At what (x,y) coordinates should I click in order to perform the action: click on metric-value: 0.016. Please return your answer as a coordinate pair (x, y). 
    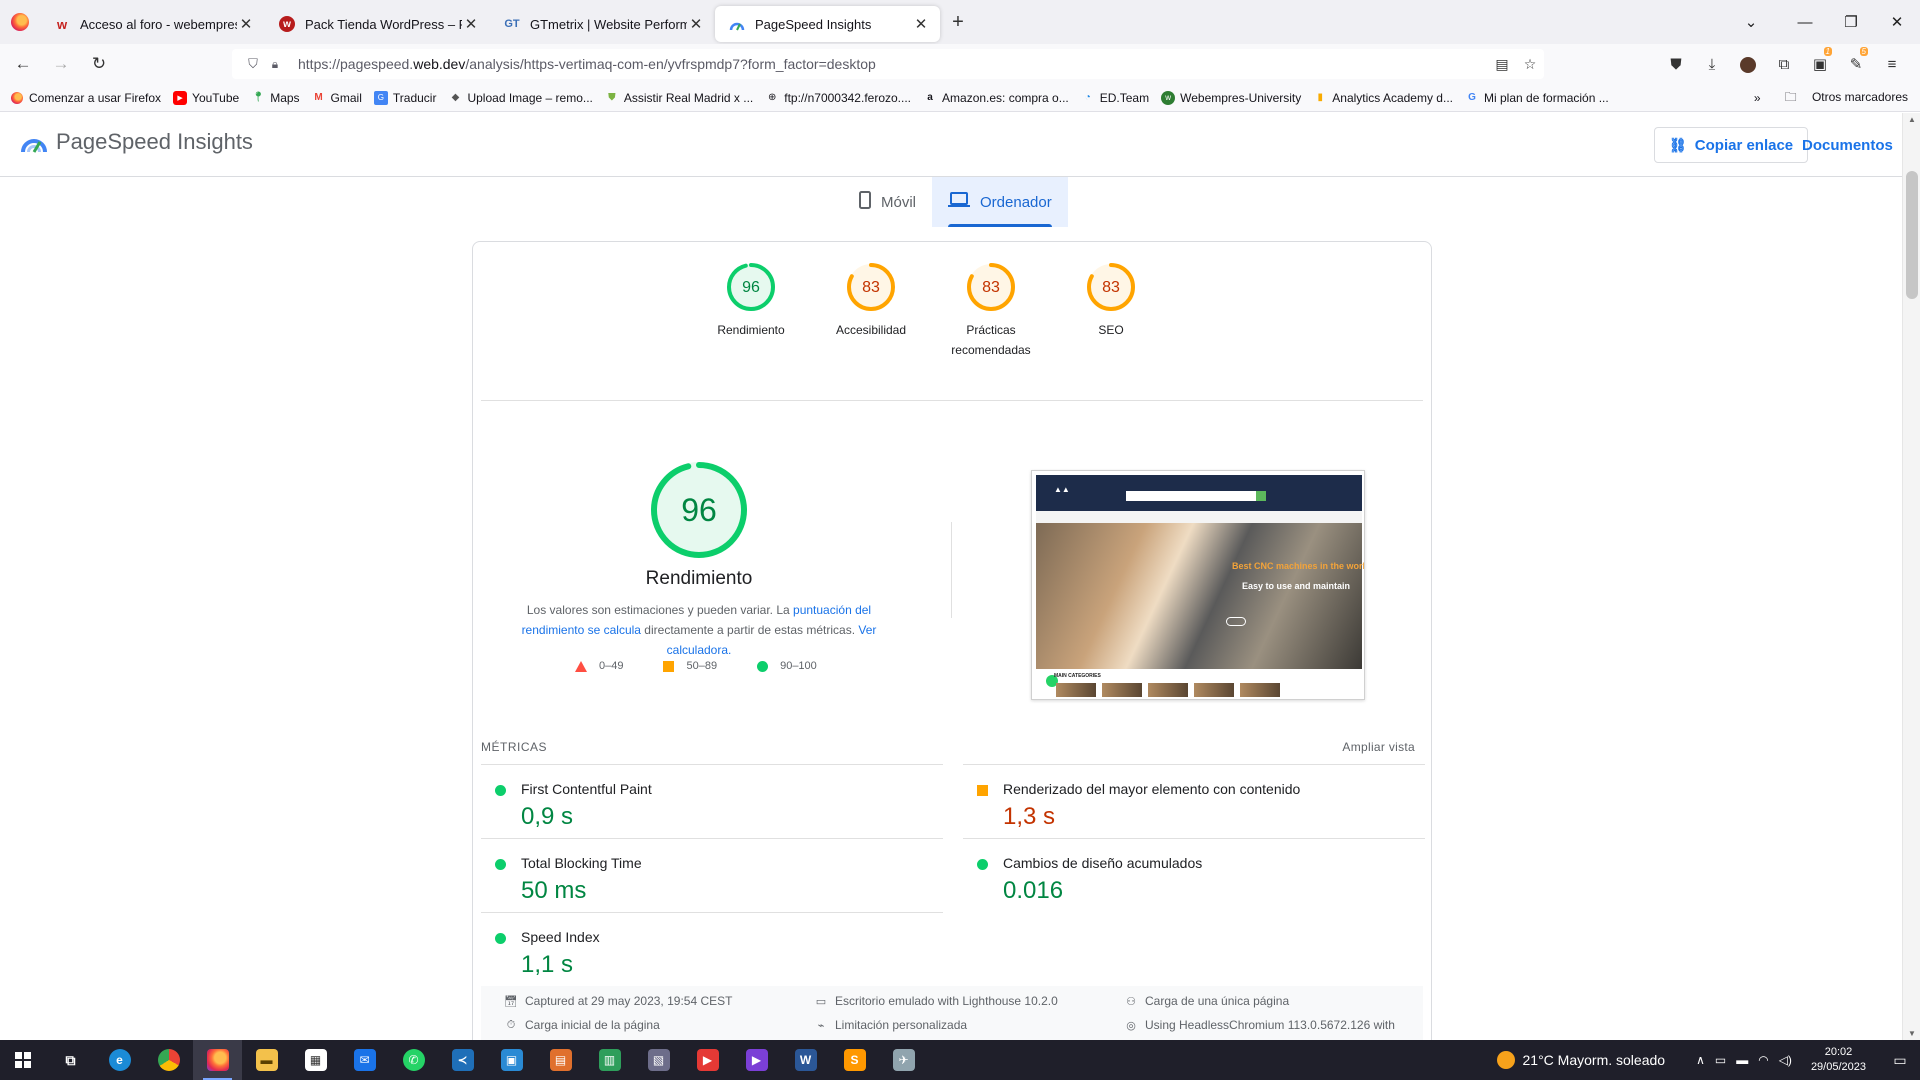
    Looking at the image, I should click on (1033, 890).